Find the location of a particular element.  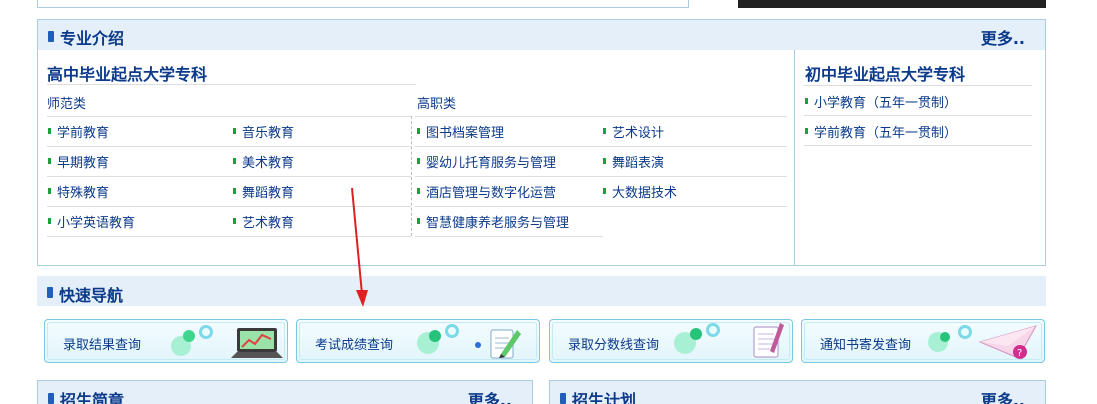

major-link: 音乐教育 is located at coordinates (263, 132).